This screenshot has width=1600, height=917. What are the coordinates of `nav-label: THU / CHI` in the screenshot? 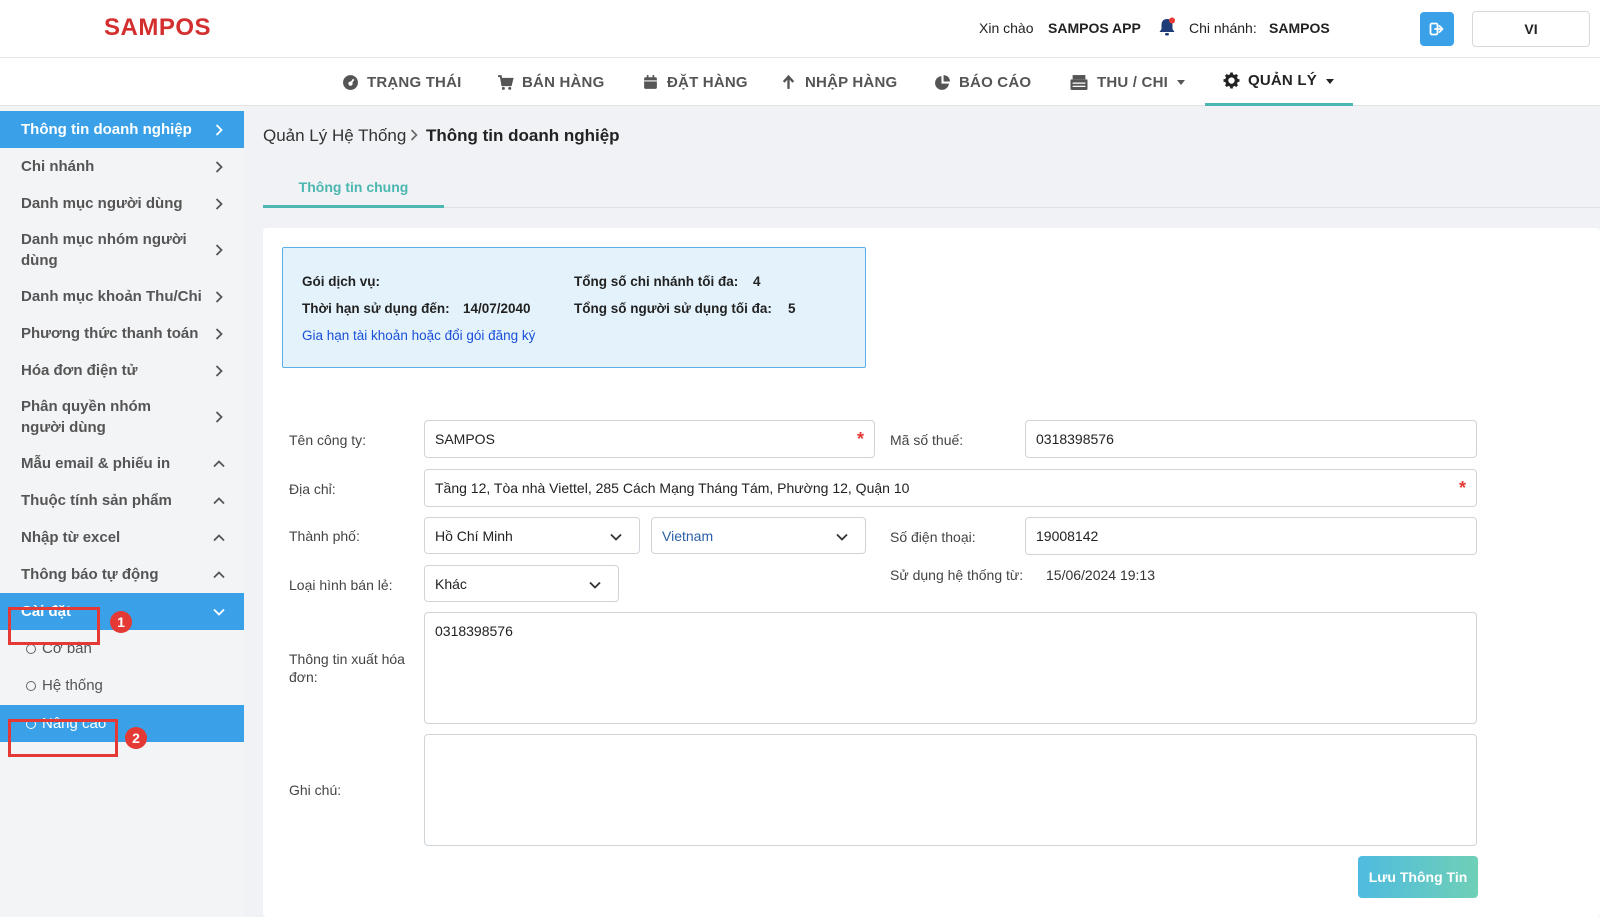 It's located at (1132, 82).